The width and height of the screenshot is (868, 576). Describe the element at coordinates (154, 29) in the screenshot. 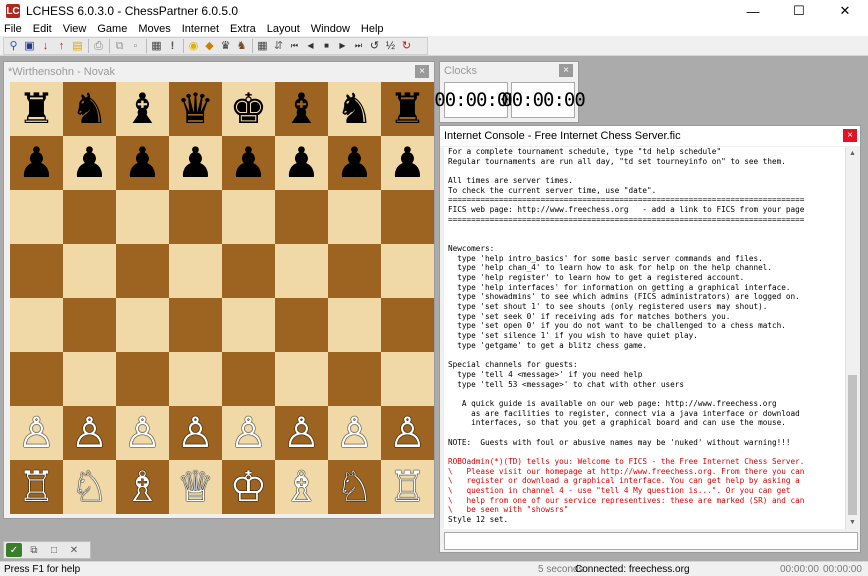

I see `menu-moves: Moves` at that location.